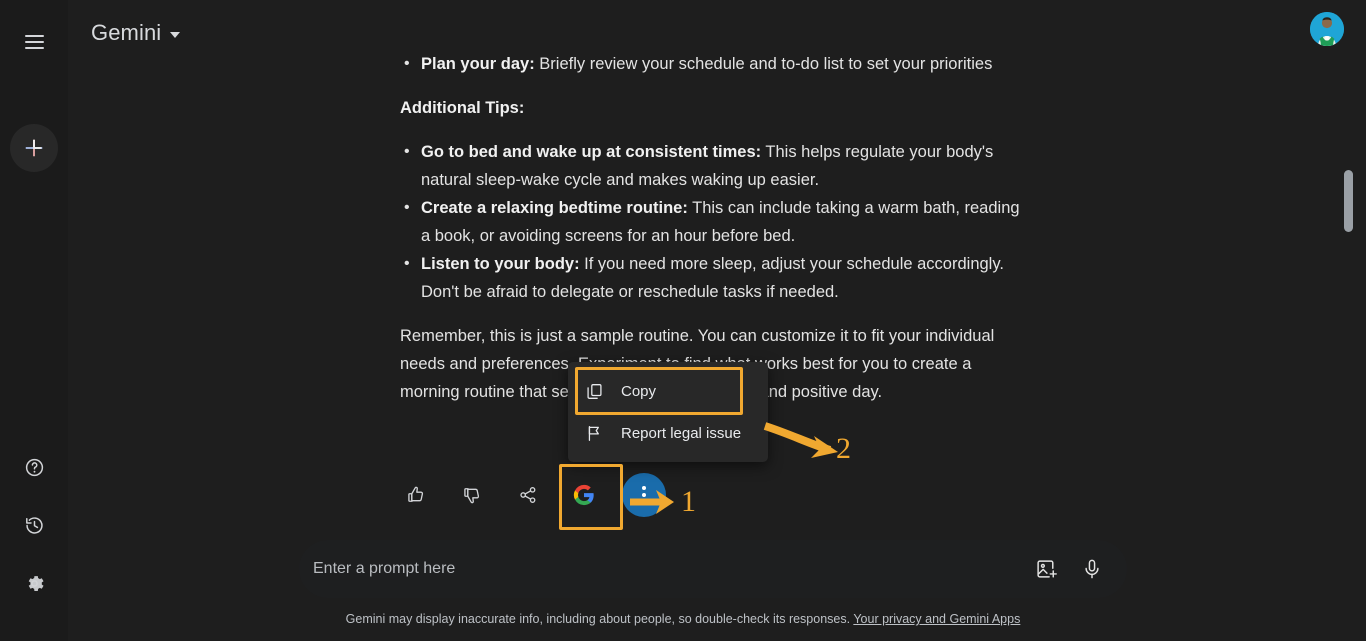 This screenshot has width=1366, height=641. I want to click on list-item-label: Create a relaxing bedtime routine:, so click(554, 208).